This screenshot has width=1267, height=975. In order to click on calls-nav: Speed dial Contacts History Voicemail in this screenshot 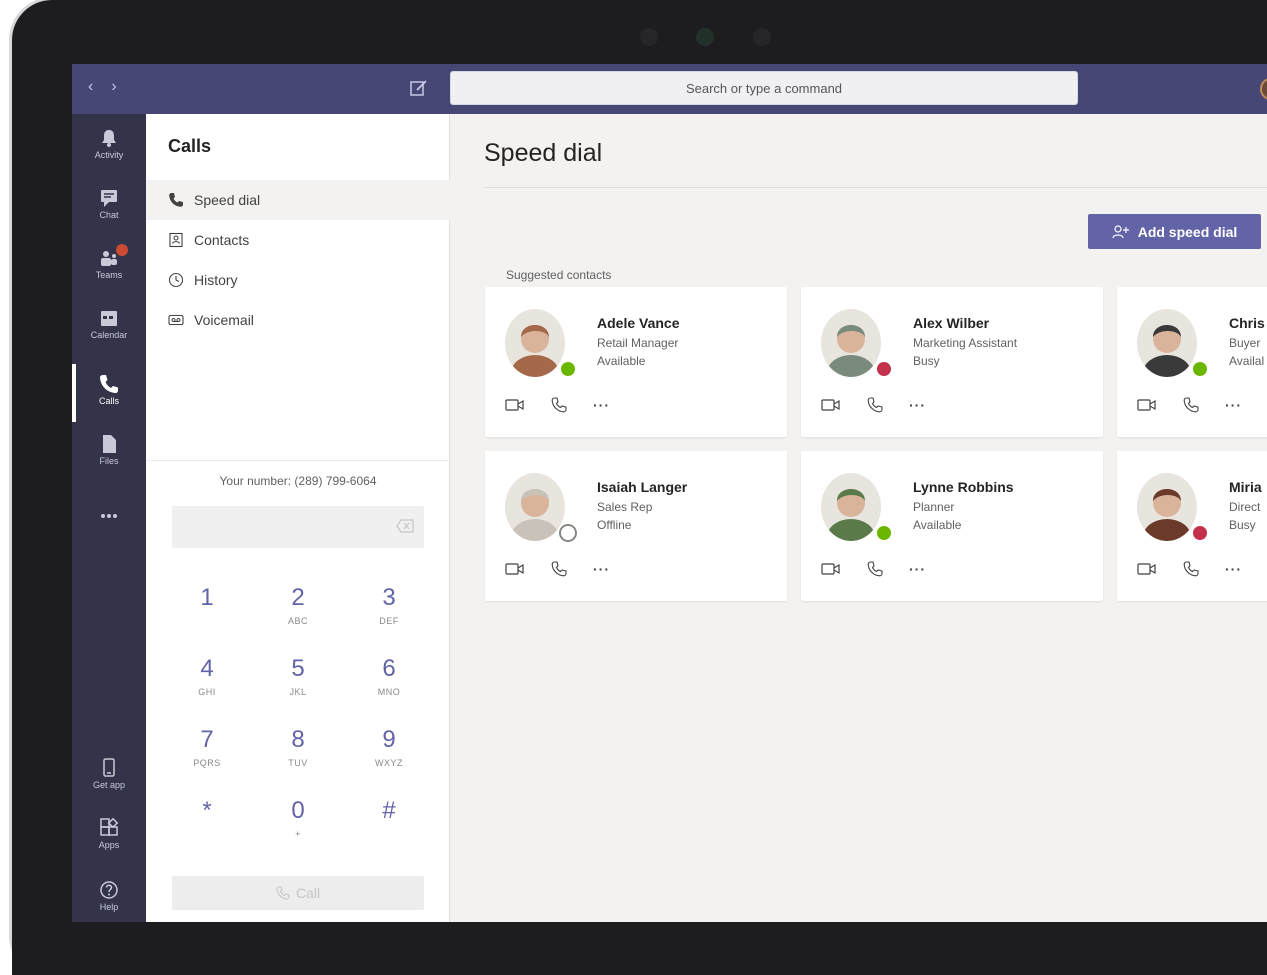, I will do `click(298, 260)`.